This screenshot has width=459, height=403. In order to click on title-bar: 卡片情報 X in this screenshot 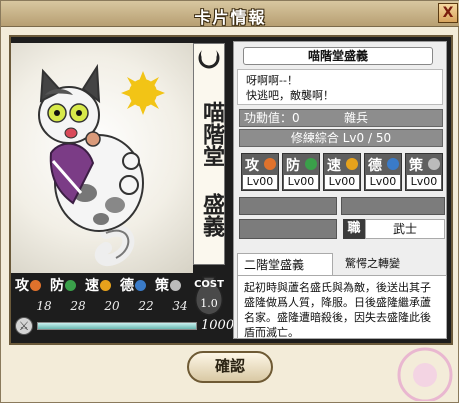, I will do `click(230, 14)`.